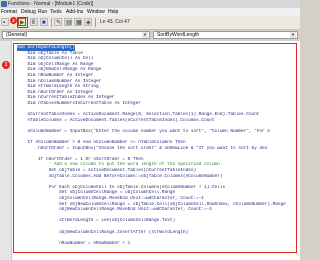  Describe the element at coordinates (59, 70) in the screenshot. I see `code-line-text: Dim objNewCellRange As Range` at that location.